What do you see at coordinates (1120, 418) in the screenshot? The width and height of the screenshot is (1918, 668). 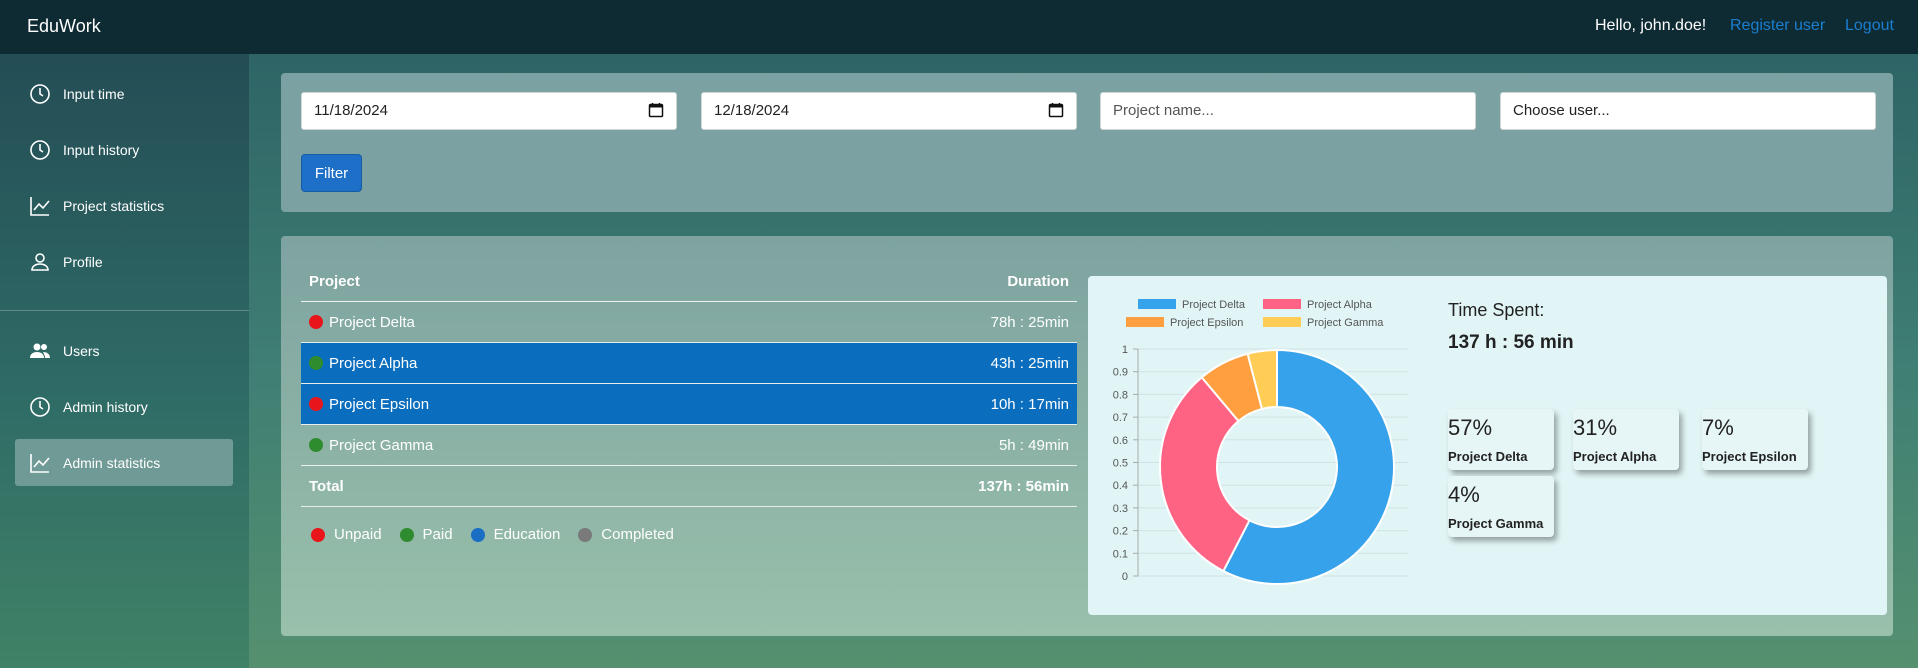 I see `y-tick-label: 0.7` at bounding box center [1120, 418].